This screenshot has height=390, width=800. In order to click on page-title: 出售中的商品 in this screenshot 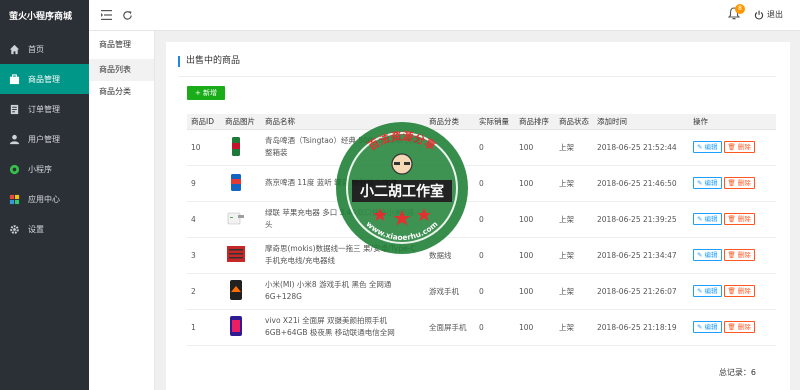, I will do `click(209, 61)`.